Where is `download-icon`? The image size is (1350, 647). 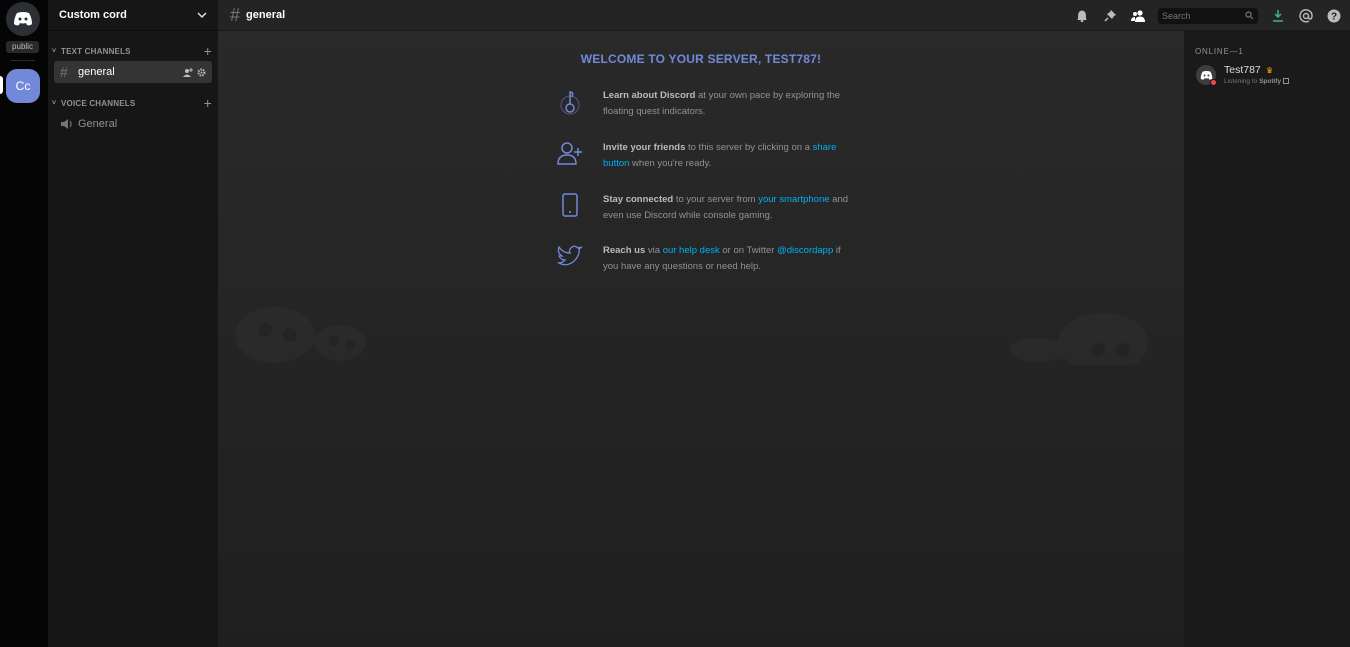 download-icon is located at coordinates (1278, 16).